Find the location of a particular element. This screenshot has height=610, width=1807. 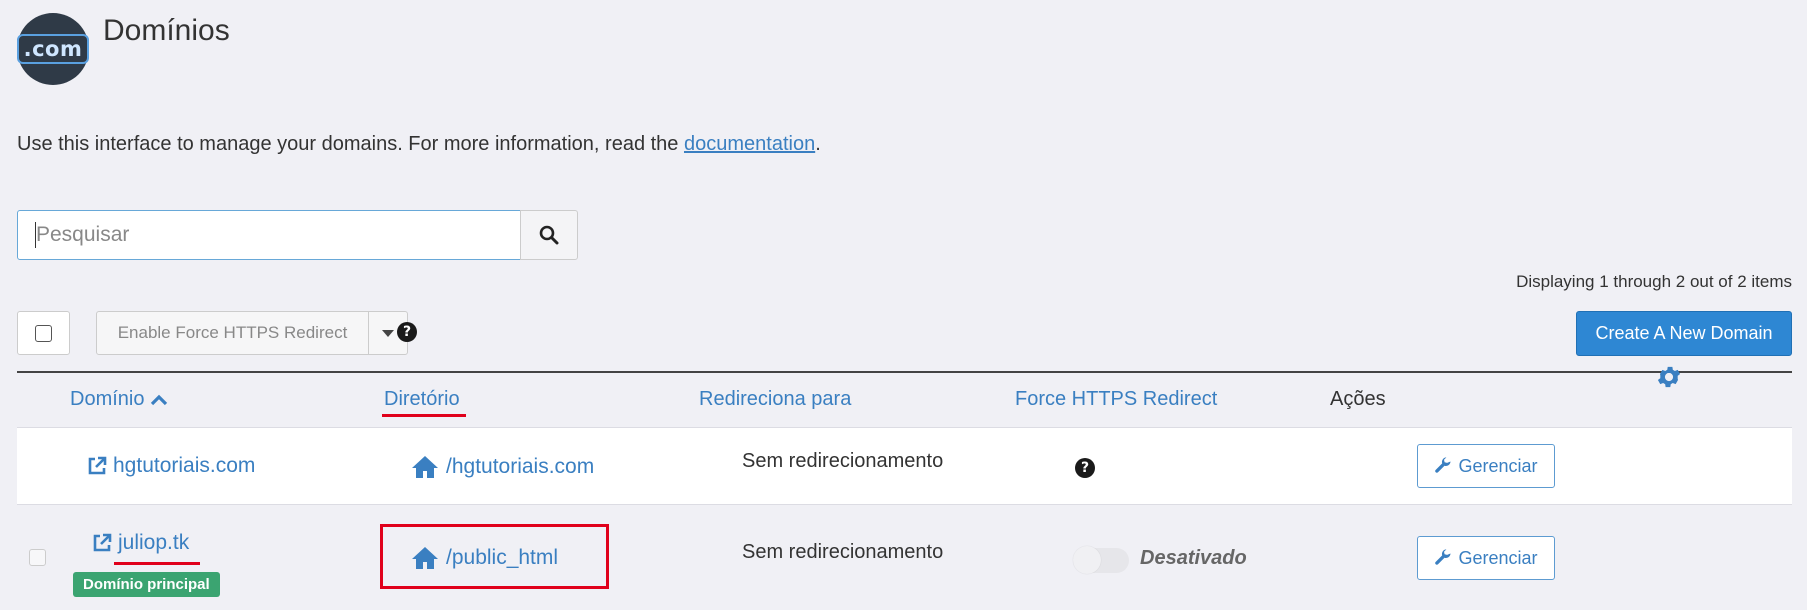

intro-suffix: . is located at coordinates (818, 144).